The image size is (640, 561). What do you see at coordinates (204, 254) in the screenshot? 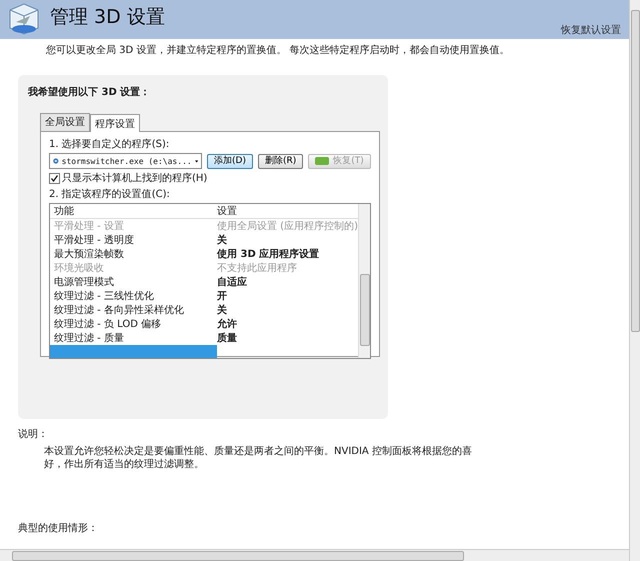
I see `table-row: 最大预渲染帧数 使用 3D 应用程序设置` at bounding box center [204, 254].